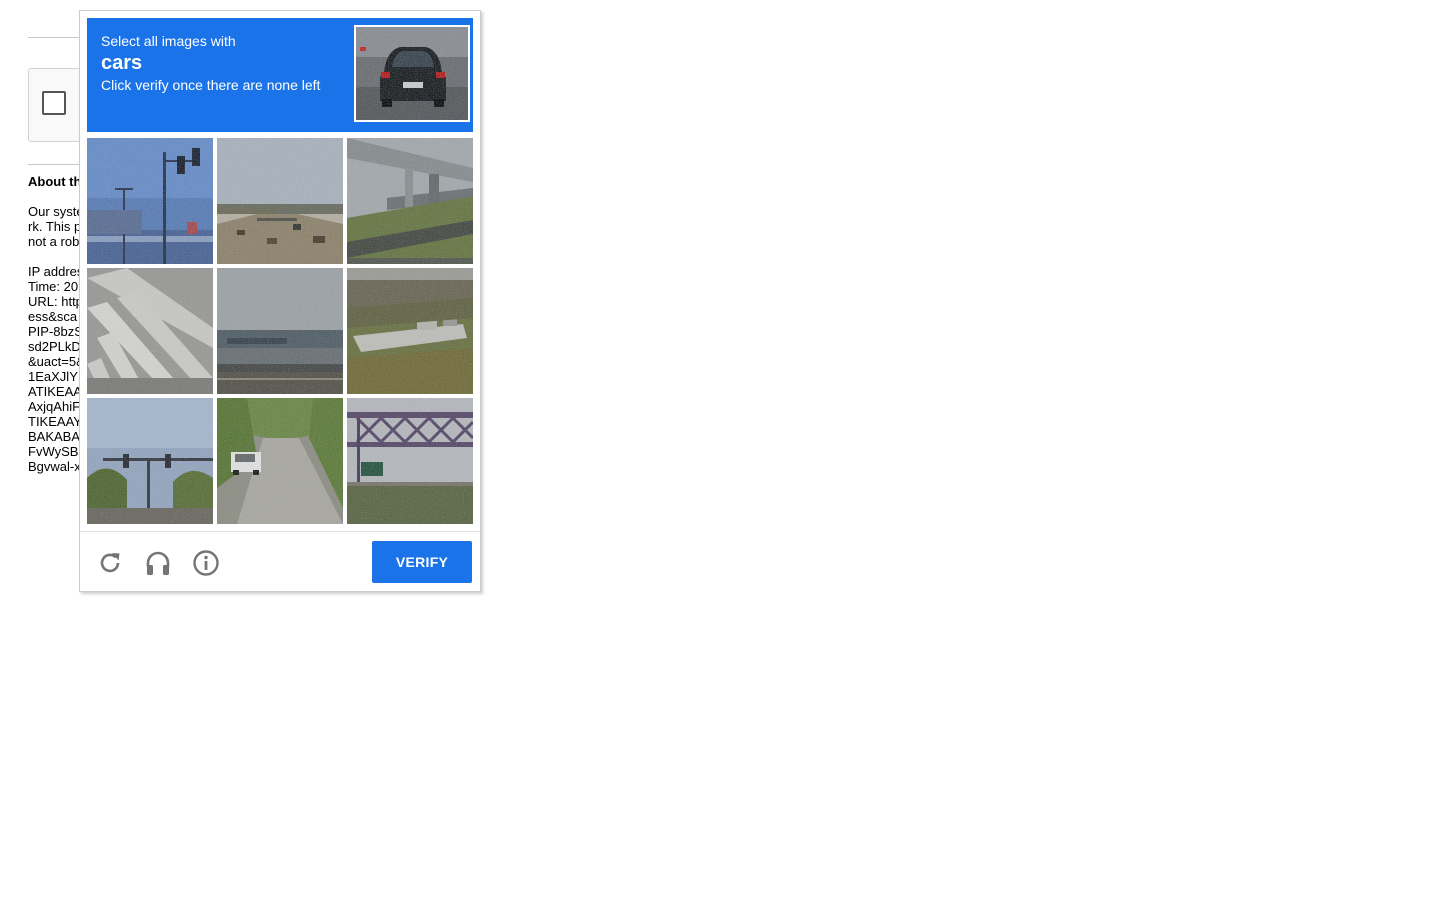 The height and width of the screenshot is (900, 1440). I want to click on text-line: BAKABA, so click(54, 436).